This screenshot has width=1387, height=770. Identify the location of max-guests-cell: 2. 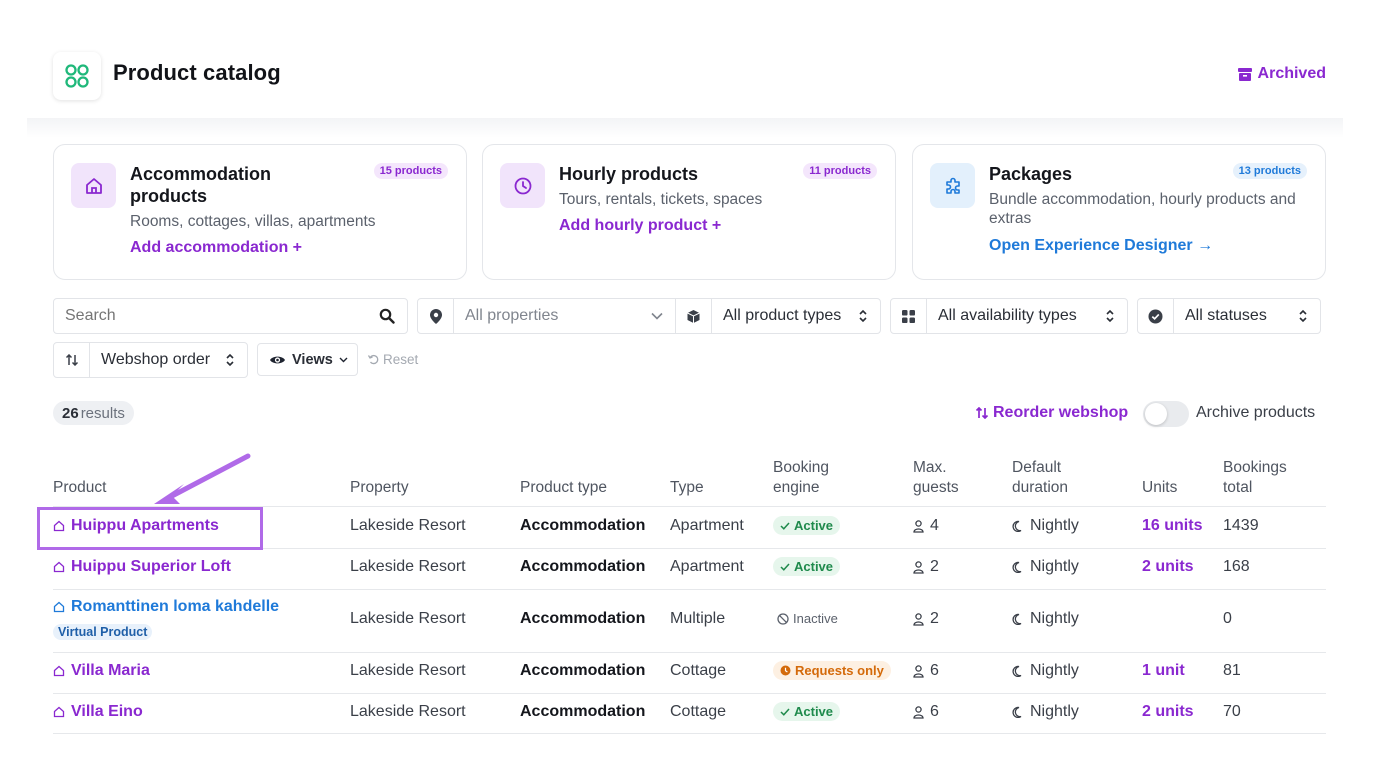
(926, 619).